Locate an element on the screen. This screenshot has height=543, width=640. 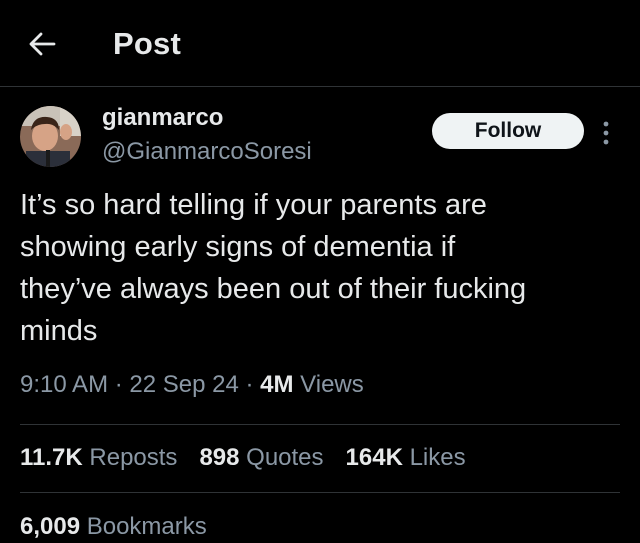
tweet-meta: 9:10 AM · 22 Sep 24 · 4M Views is located at coordinates (192, 385).